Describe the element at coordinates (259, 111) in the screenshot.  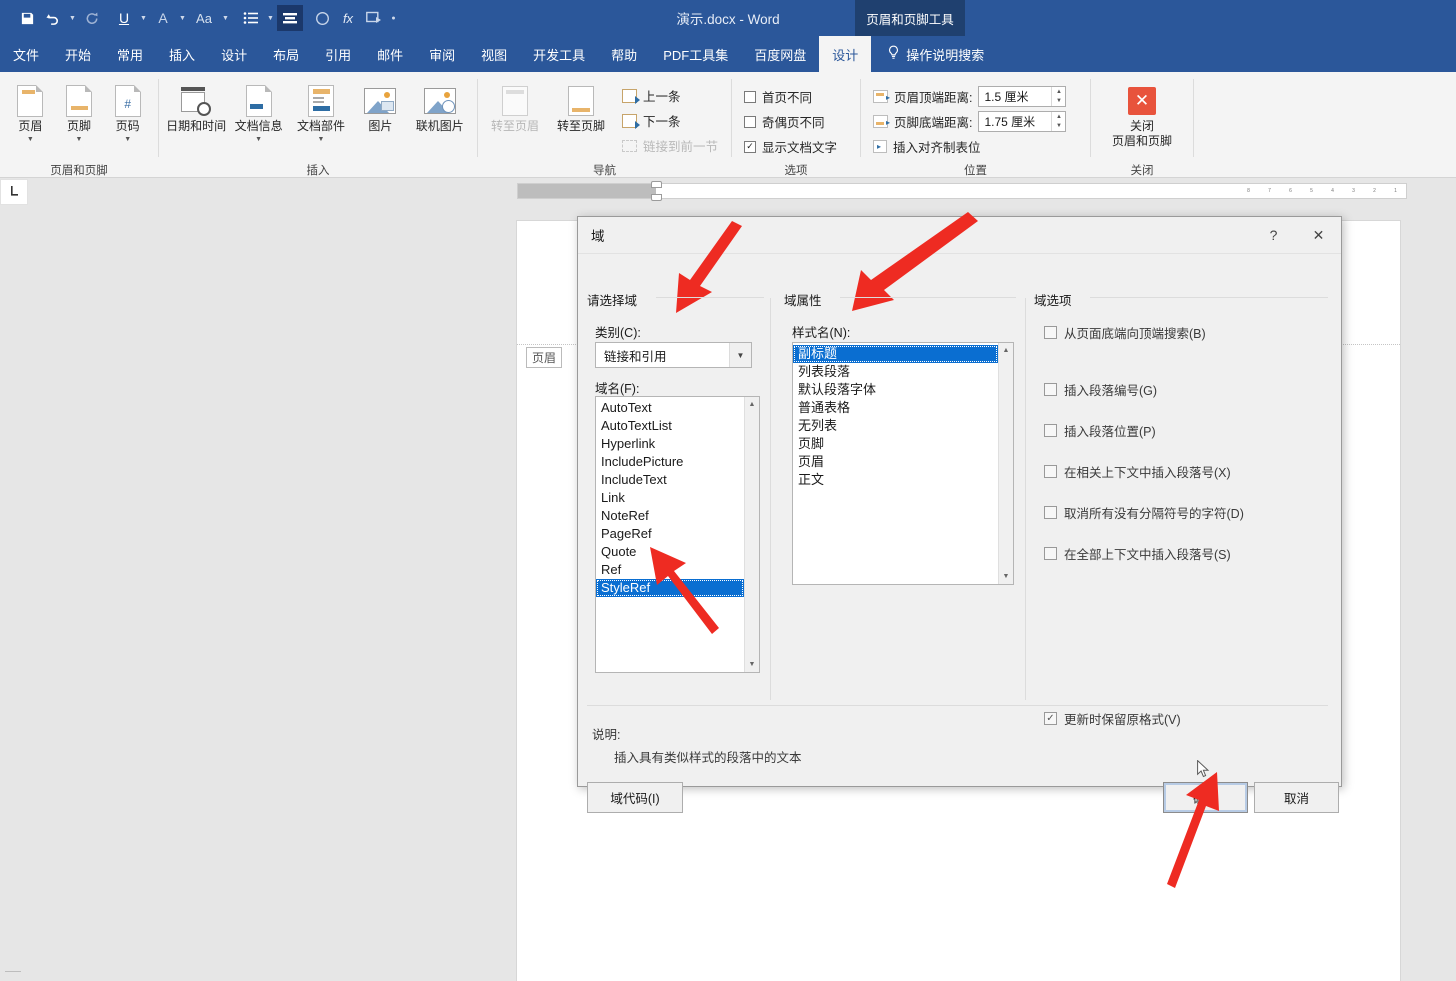
I see `ribbon-button-document-info: 文档信息 ▼` at that location.